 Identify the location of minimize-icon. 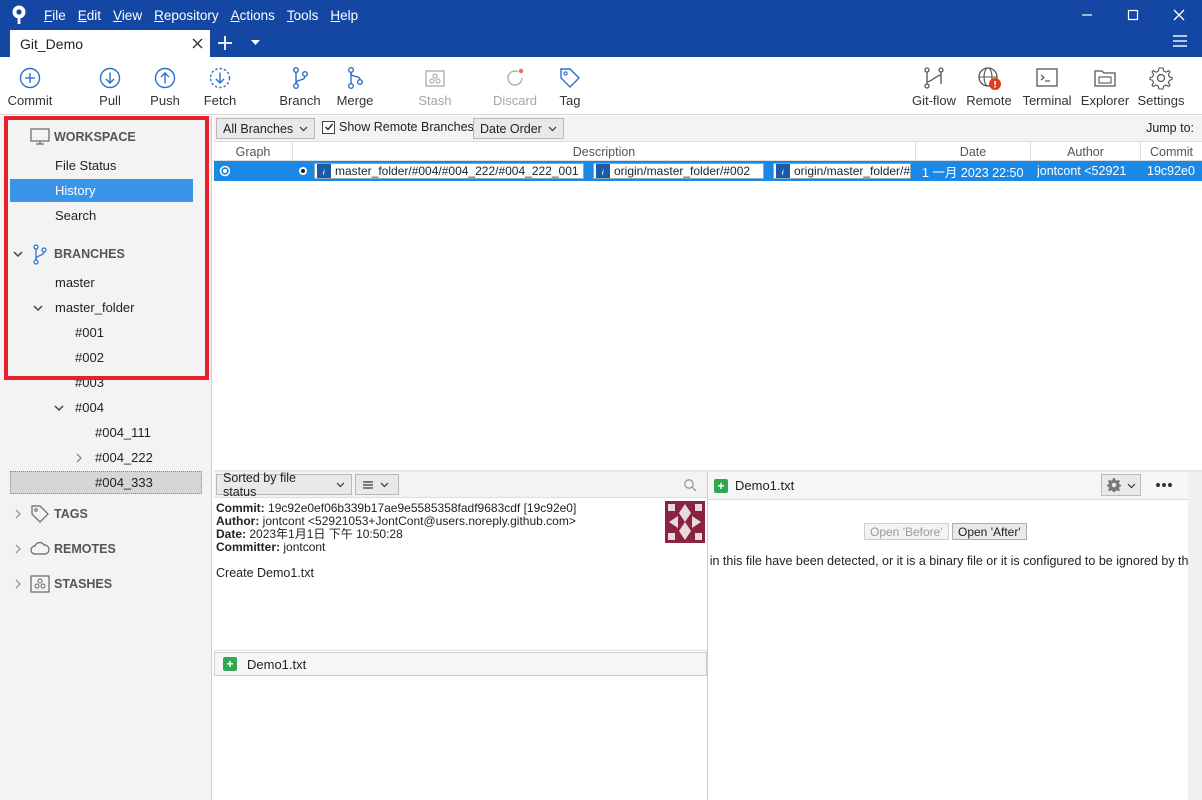
(1087, 15).